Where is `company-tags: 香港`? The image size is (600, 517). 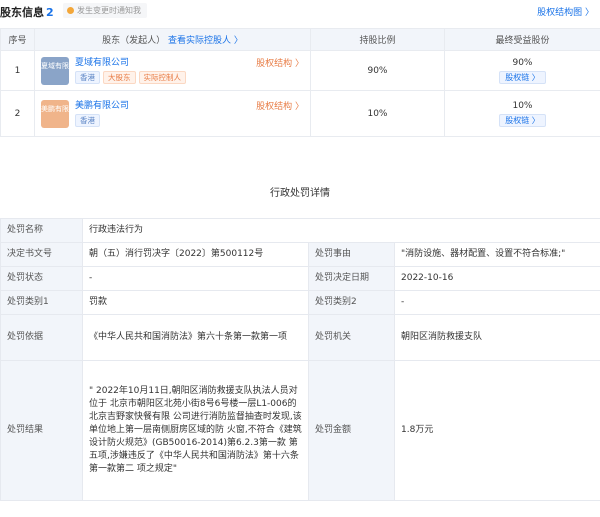 company-tags: 香港 is located at coordinates (89, 120).